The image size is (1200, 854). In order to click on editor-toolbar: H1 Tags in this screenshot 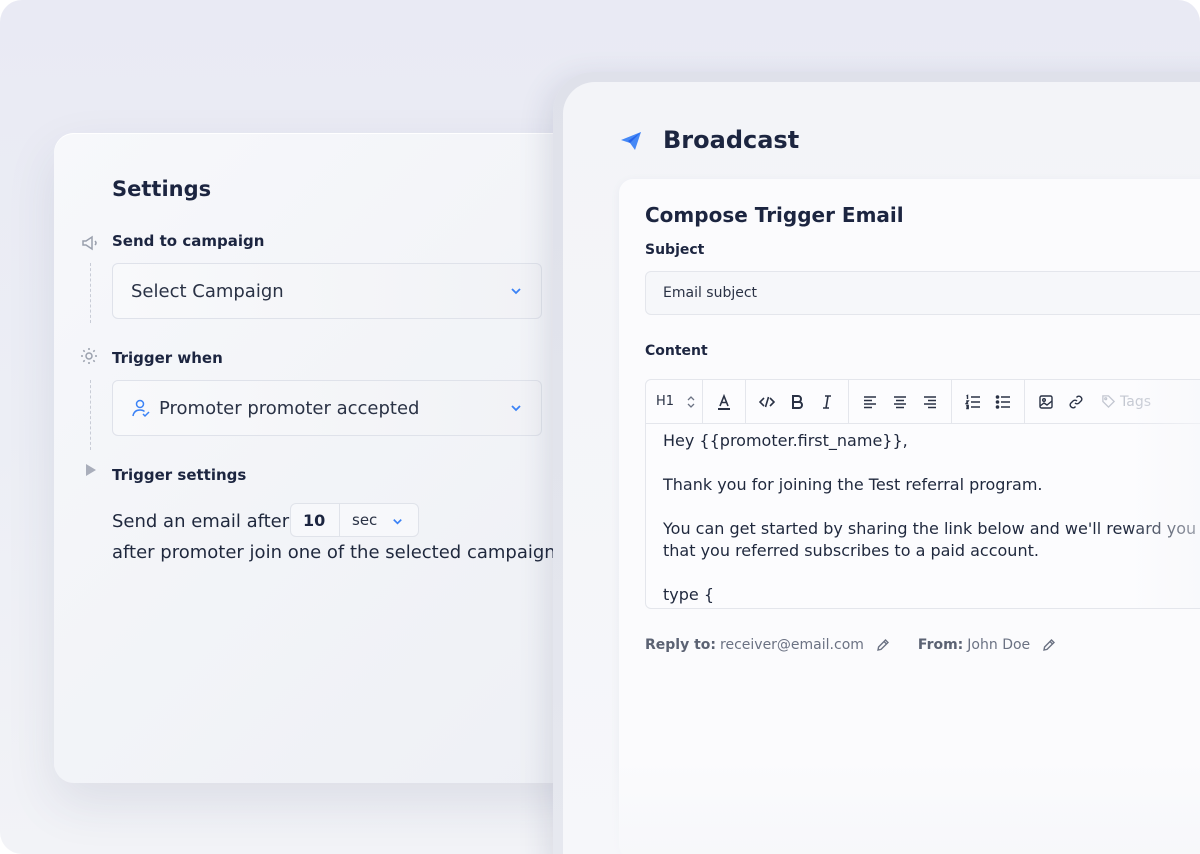, I will do `click(923, 402)`.